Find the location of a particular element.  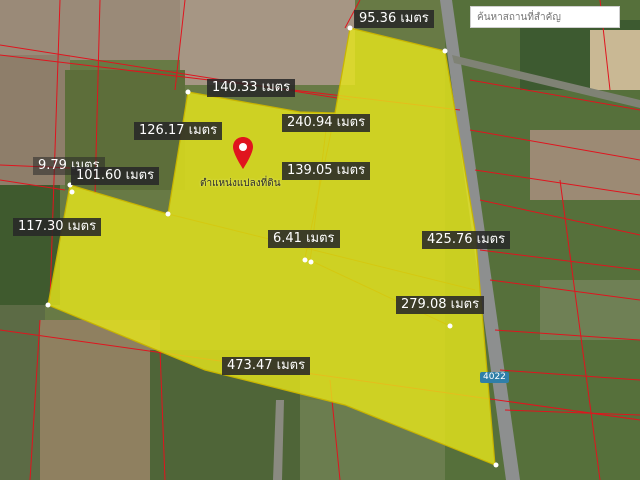

parcel-place-name: ตำแหน่งแปลงที่ดิน is located at coordinates (240, 183).